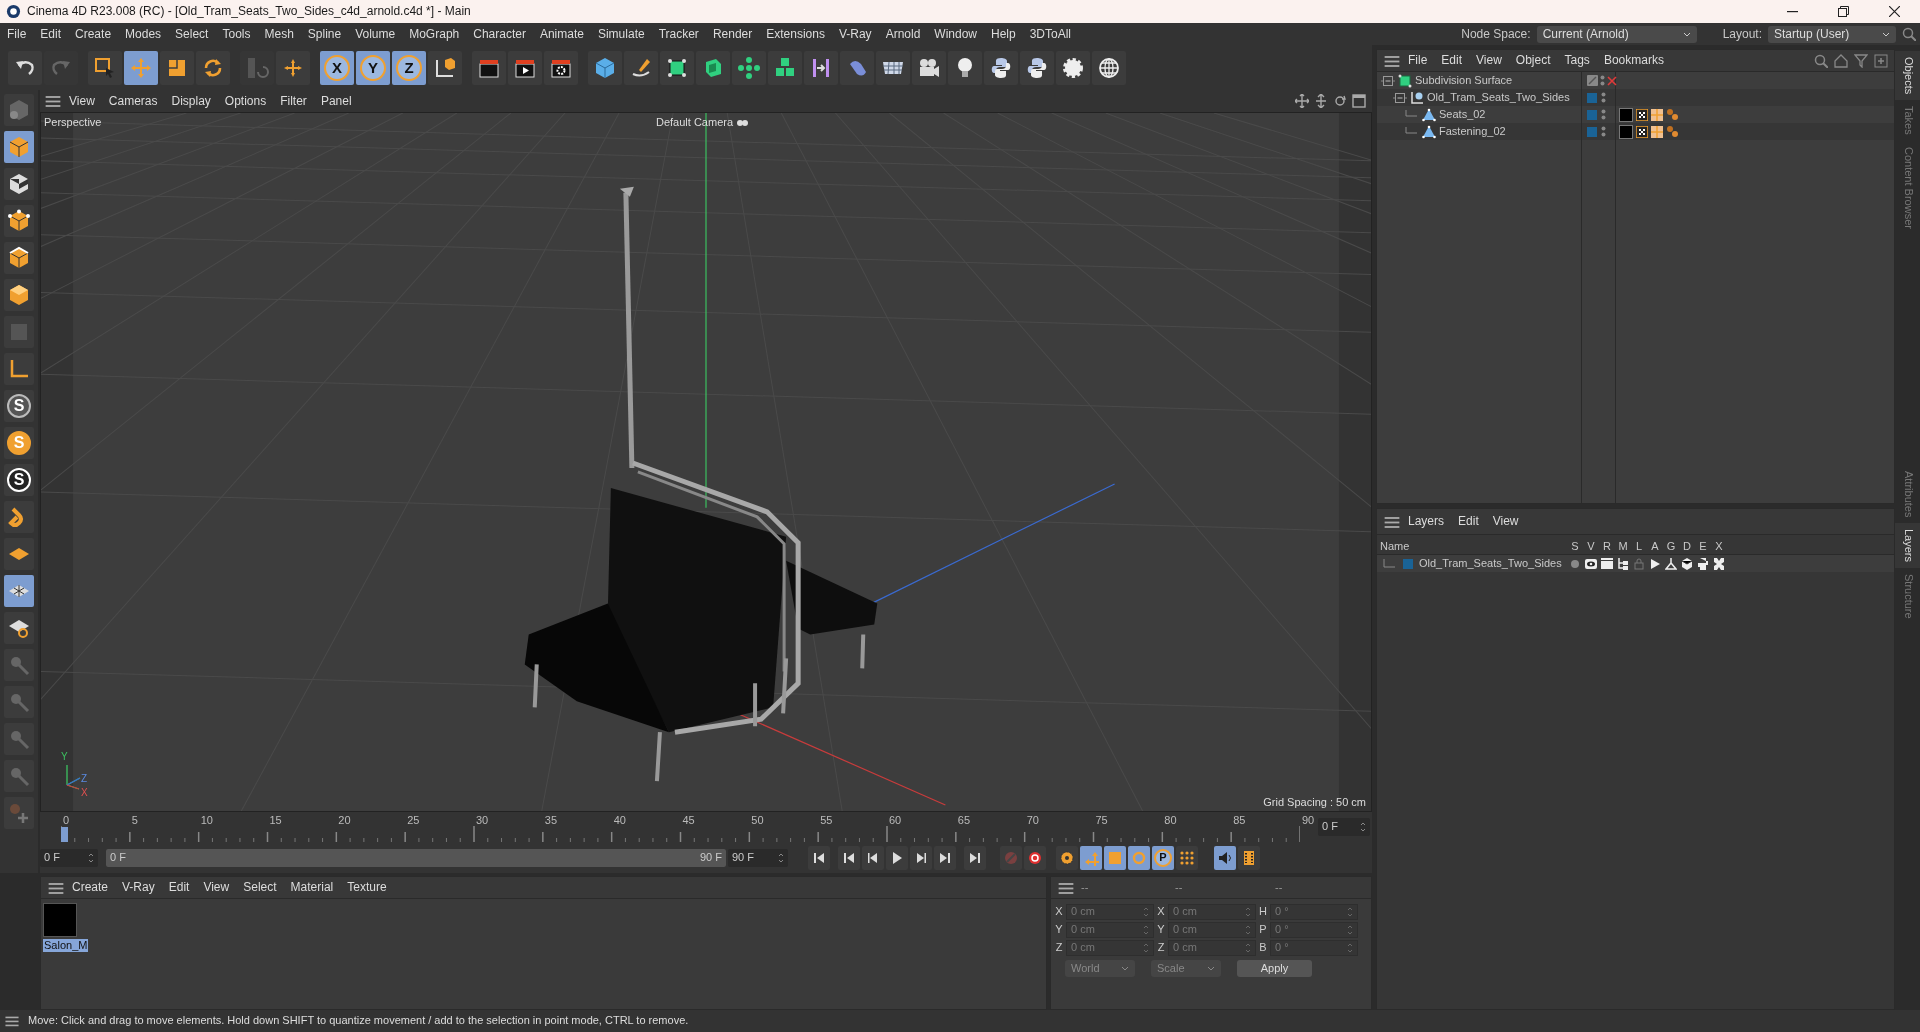 The width and height of the screenshot is (1920, 1032). What do you see at coordinates (903, 34) in the screenshot?
I see `menu-item: Arnold` at bounding box center [903, 34].